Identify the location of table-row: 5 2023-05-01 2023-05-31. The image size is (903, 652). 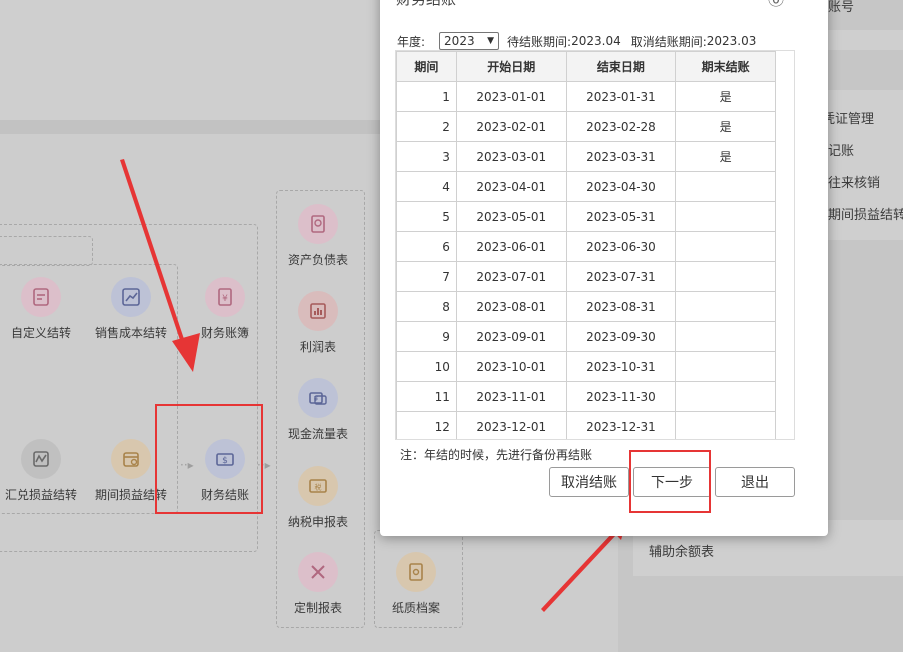
(586, 216).